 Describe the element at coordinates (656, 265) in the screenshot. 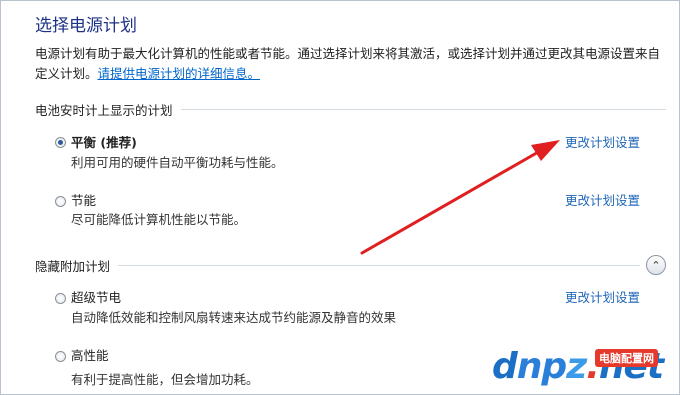

I see `chevron-up-icon: ⌃` at that location.